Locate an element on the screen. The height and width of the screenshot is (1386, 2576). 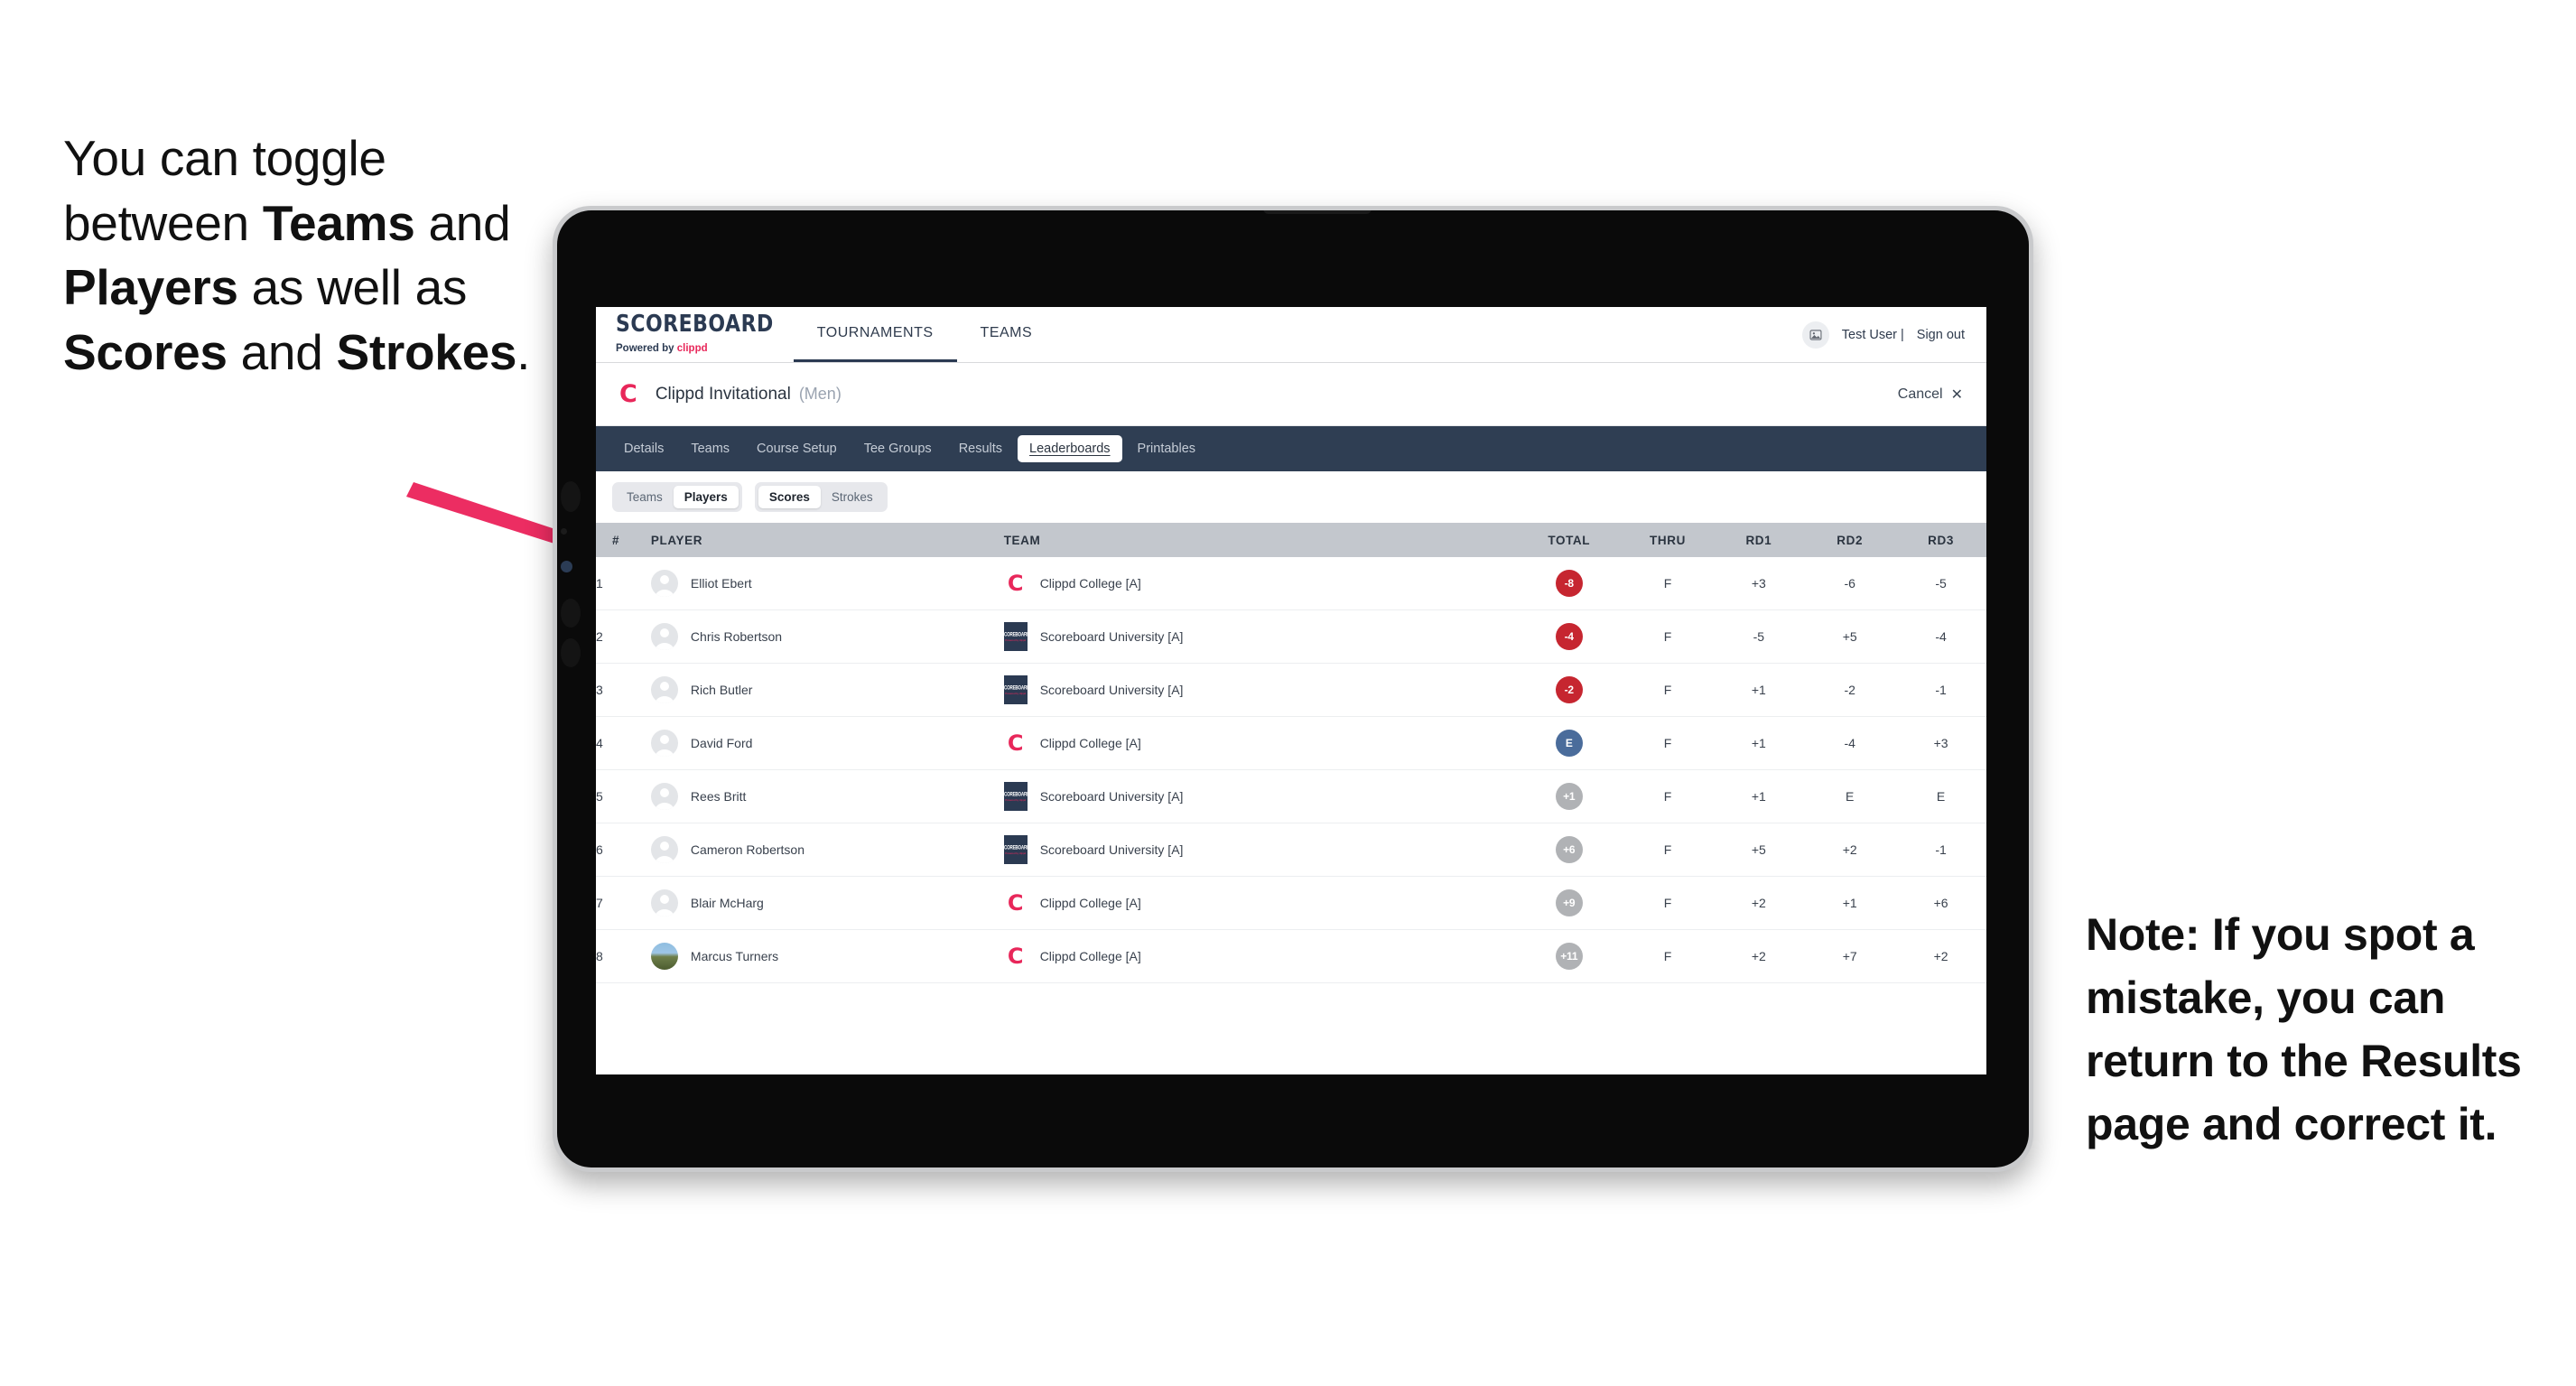
cell-rd1: +5 is located at coordinates (1758, 849).